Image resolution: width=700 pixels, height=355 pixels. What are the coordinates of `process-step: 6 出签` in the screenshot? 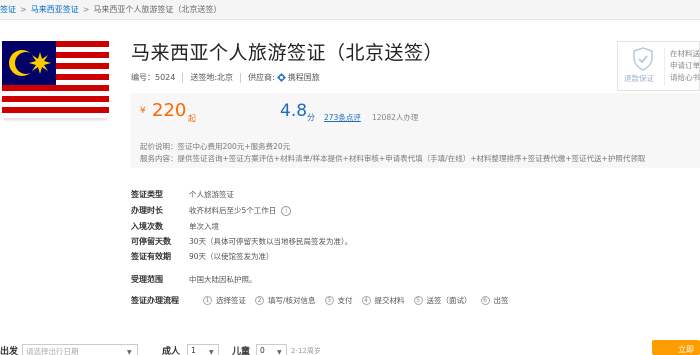 It's located at (494, 300).